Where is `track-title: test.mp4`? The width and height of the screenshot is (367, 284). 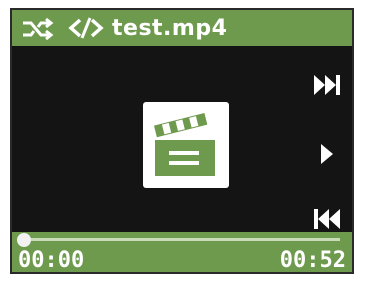 track-title: test.mp4 is located at coordinates (170, 28).